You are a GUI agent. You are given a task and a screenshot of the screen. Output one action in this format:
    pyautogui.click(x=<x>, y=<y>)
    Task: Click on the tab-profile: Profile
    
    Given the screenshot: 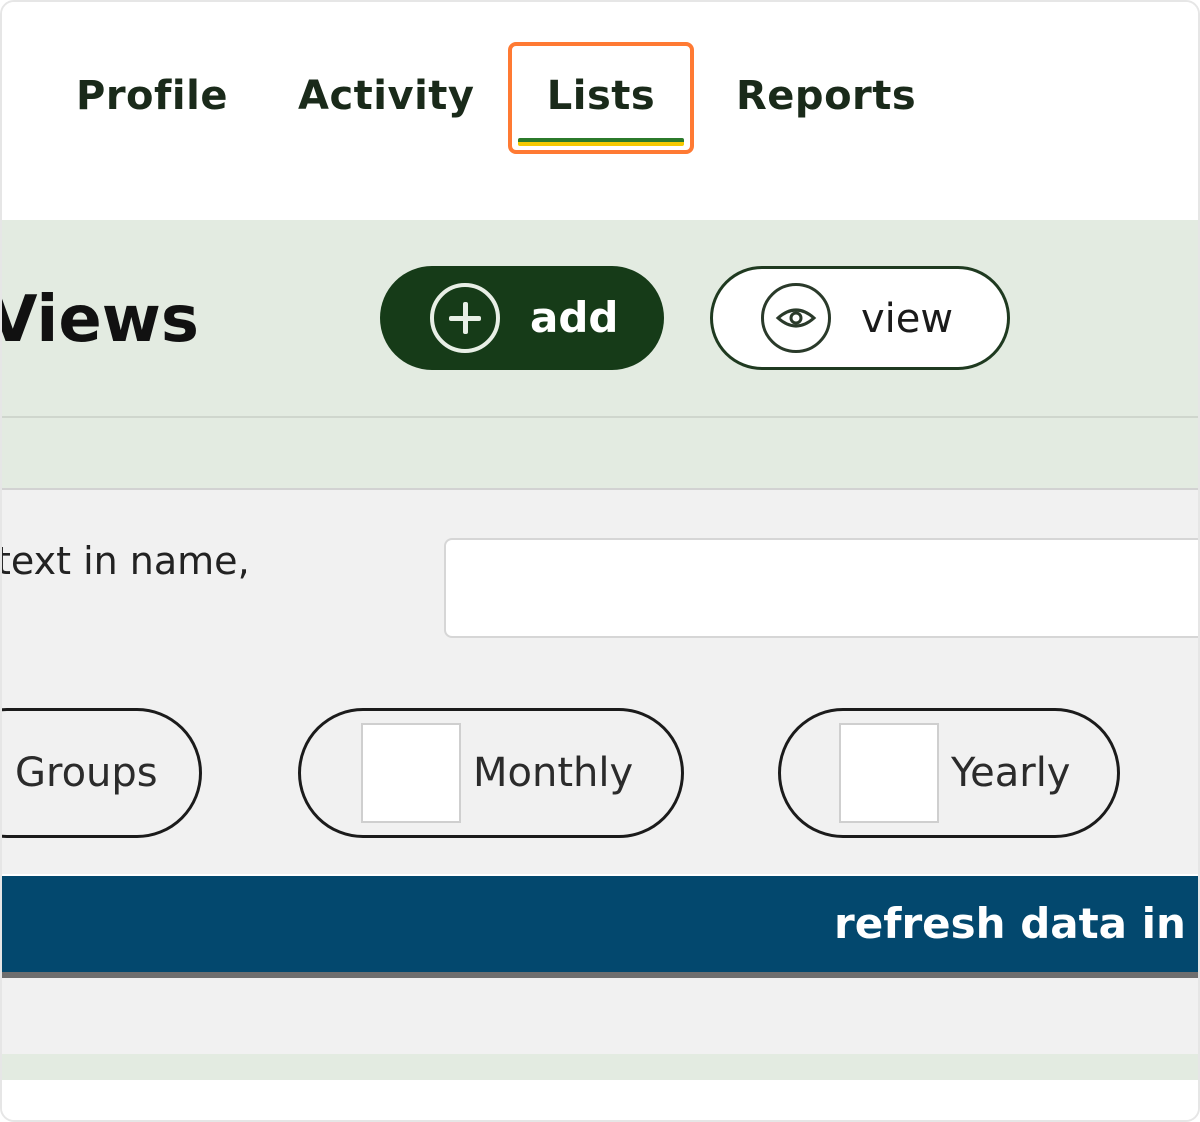 What is the action you would take?
    pyautogui.click(x=152, y=96)
    